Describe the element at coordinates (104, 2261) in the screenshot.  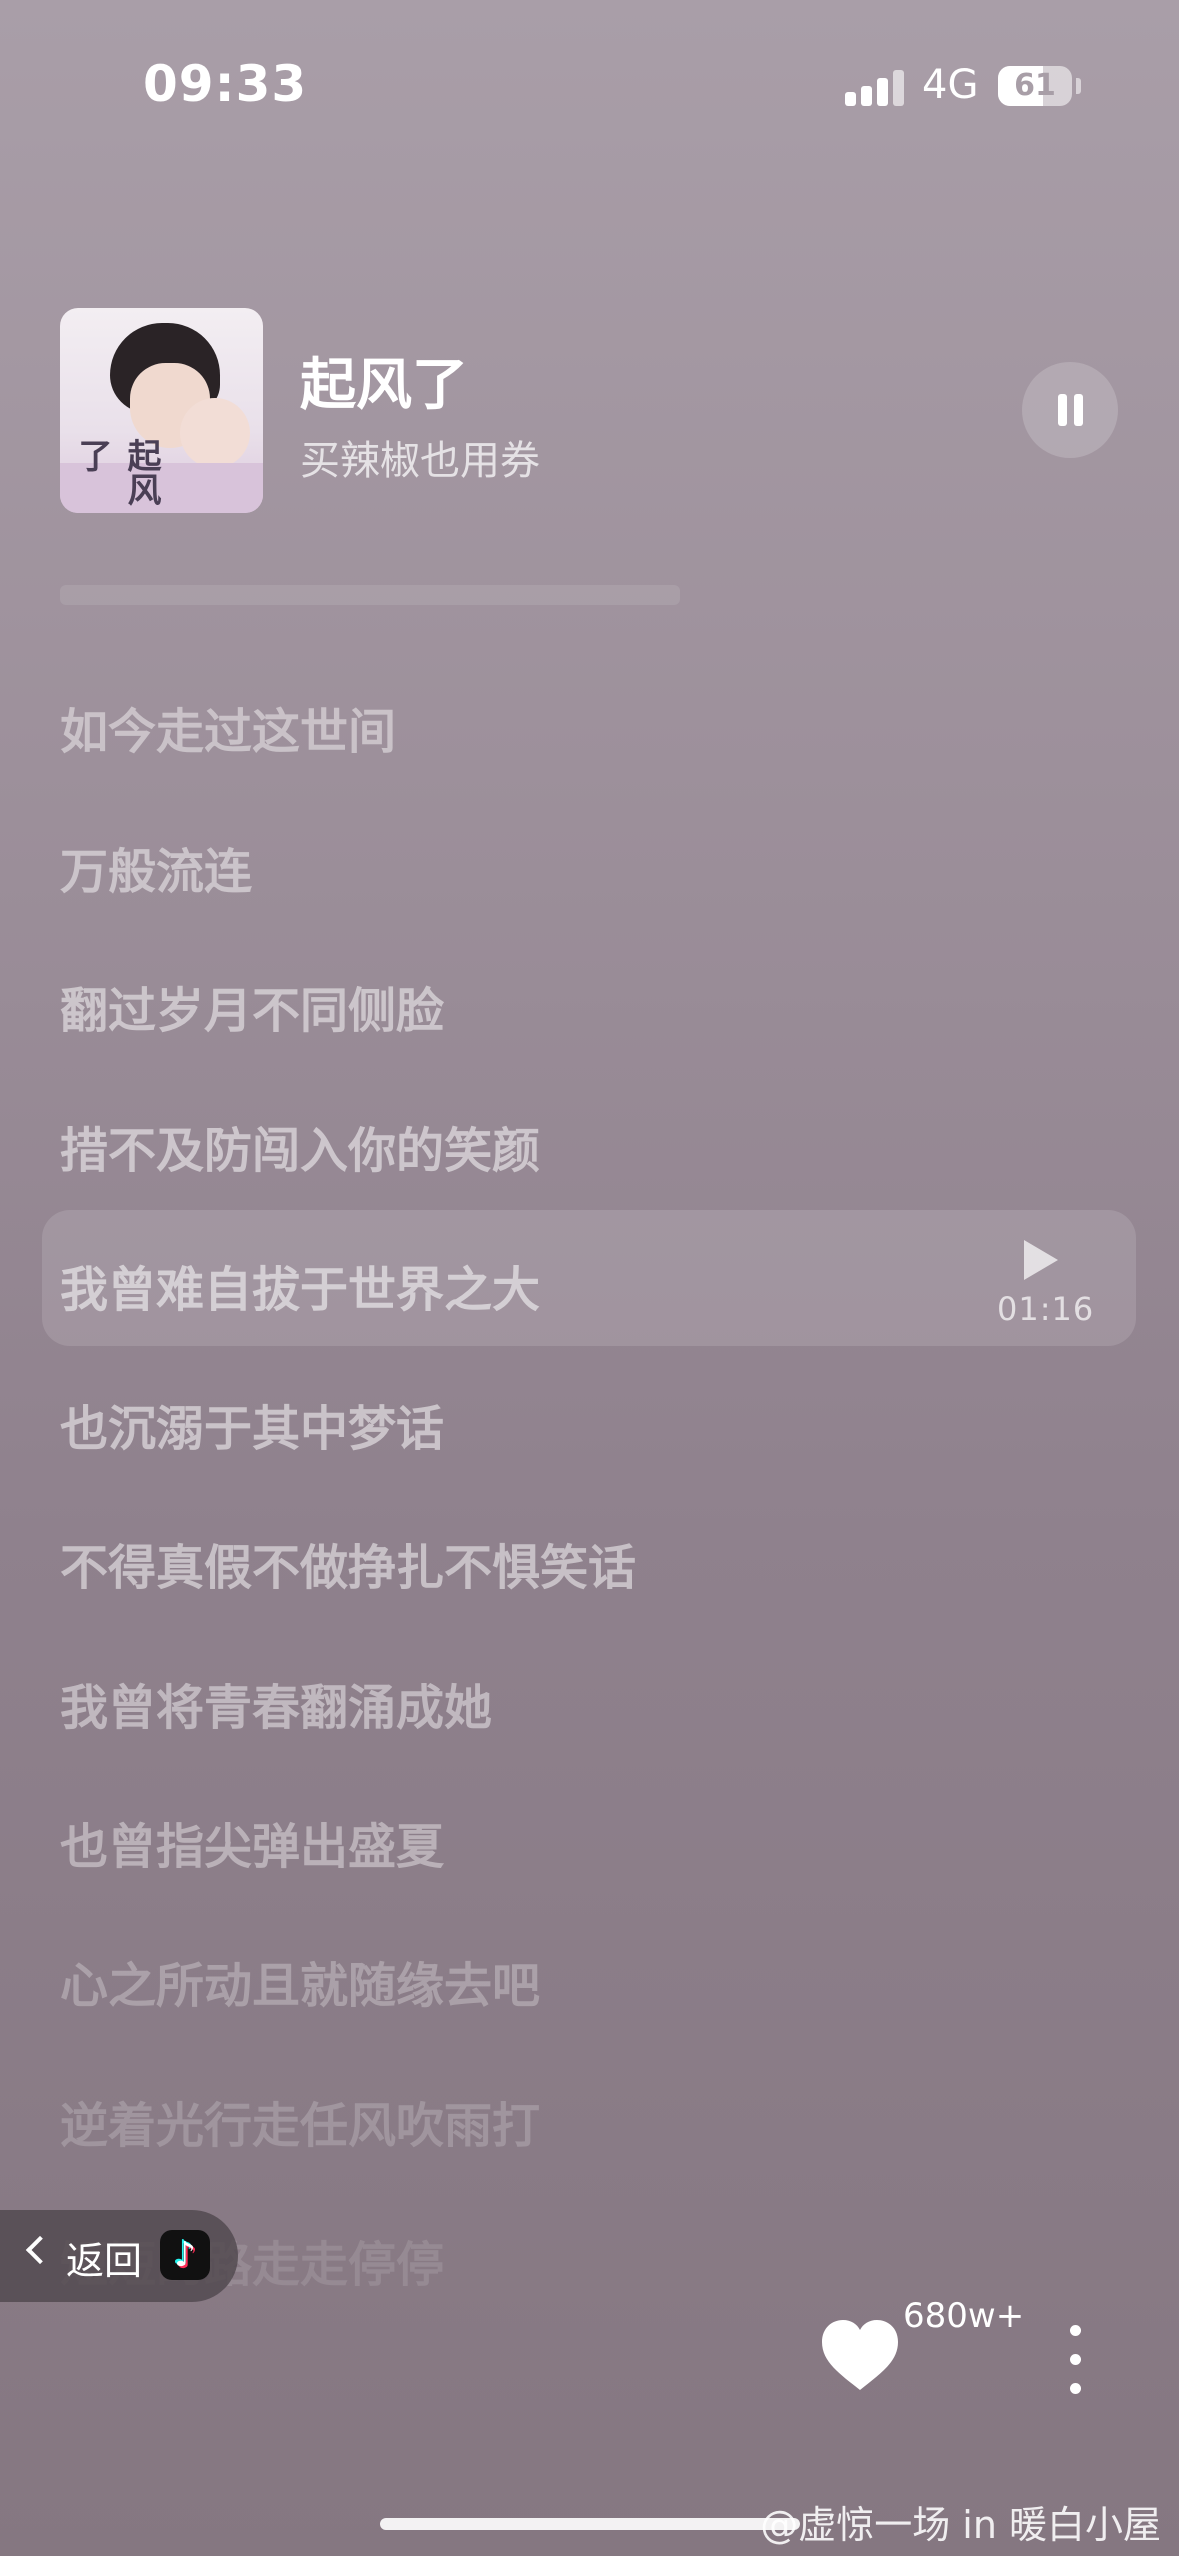
I see `back-label: 返回` at that location.